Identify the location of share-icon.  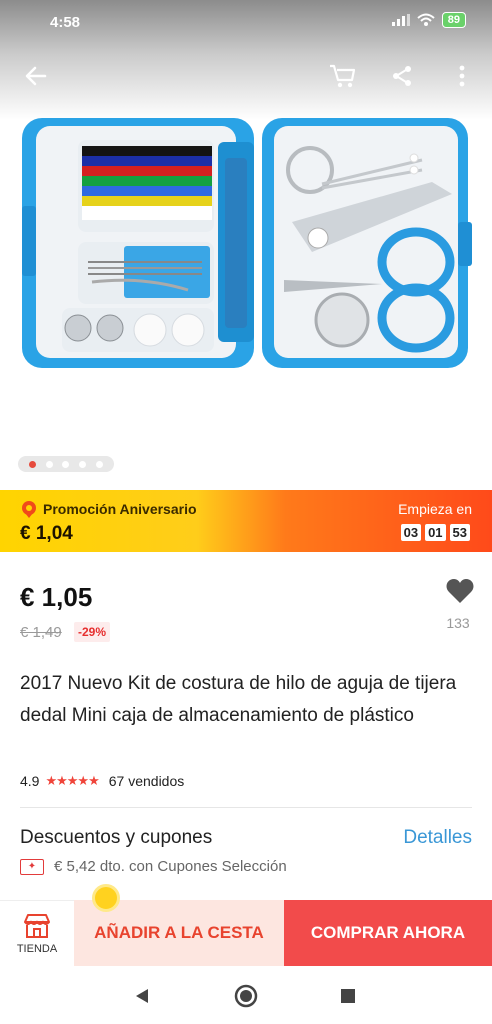
(402, 76).